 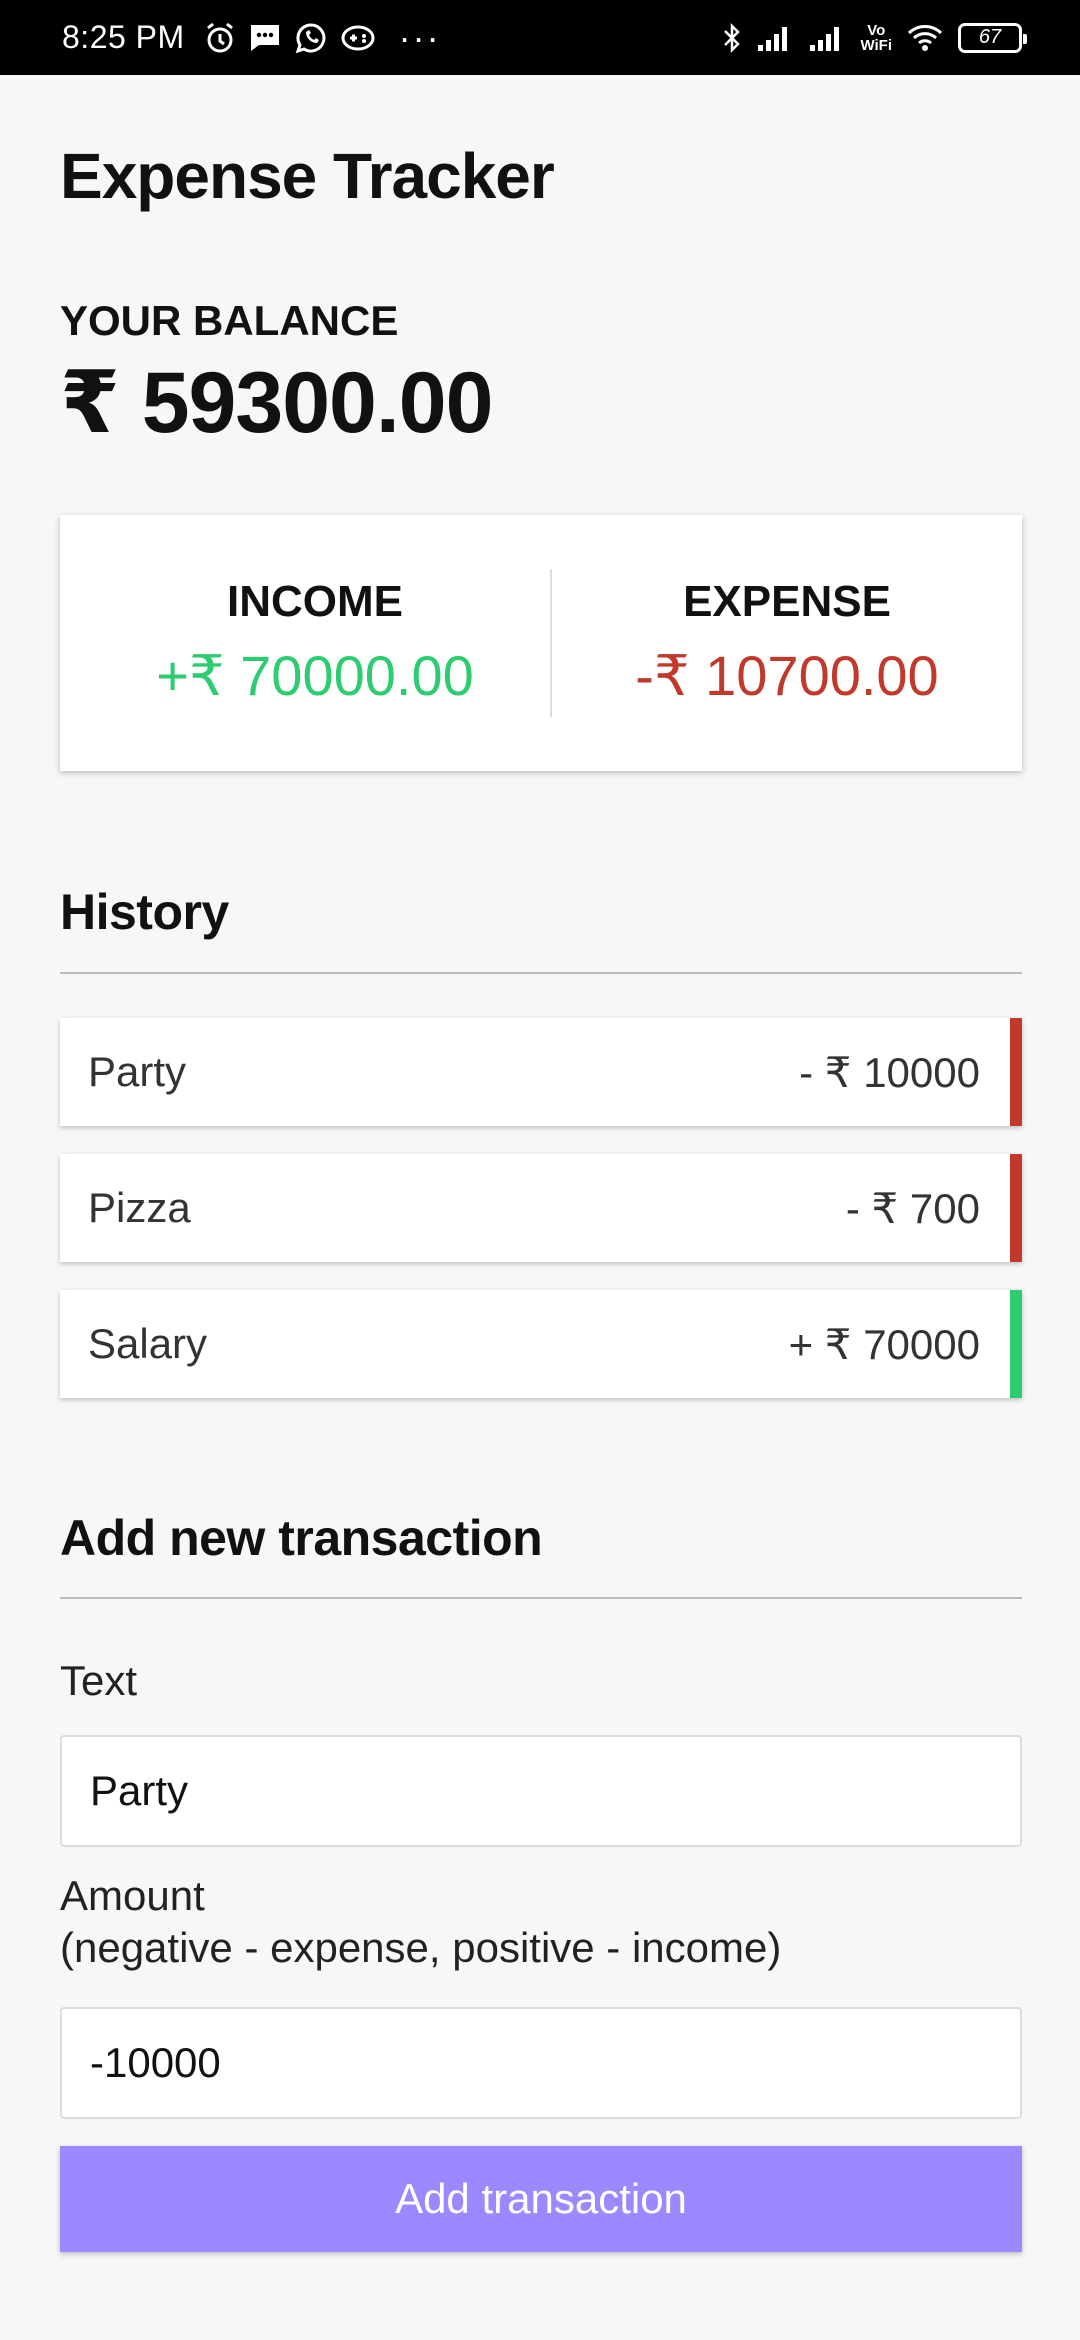 I want to click on message-icon, so click(x=265, y=38).